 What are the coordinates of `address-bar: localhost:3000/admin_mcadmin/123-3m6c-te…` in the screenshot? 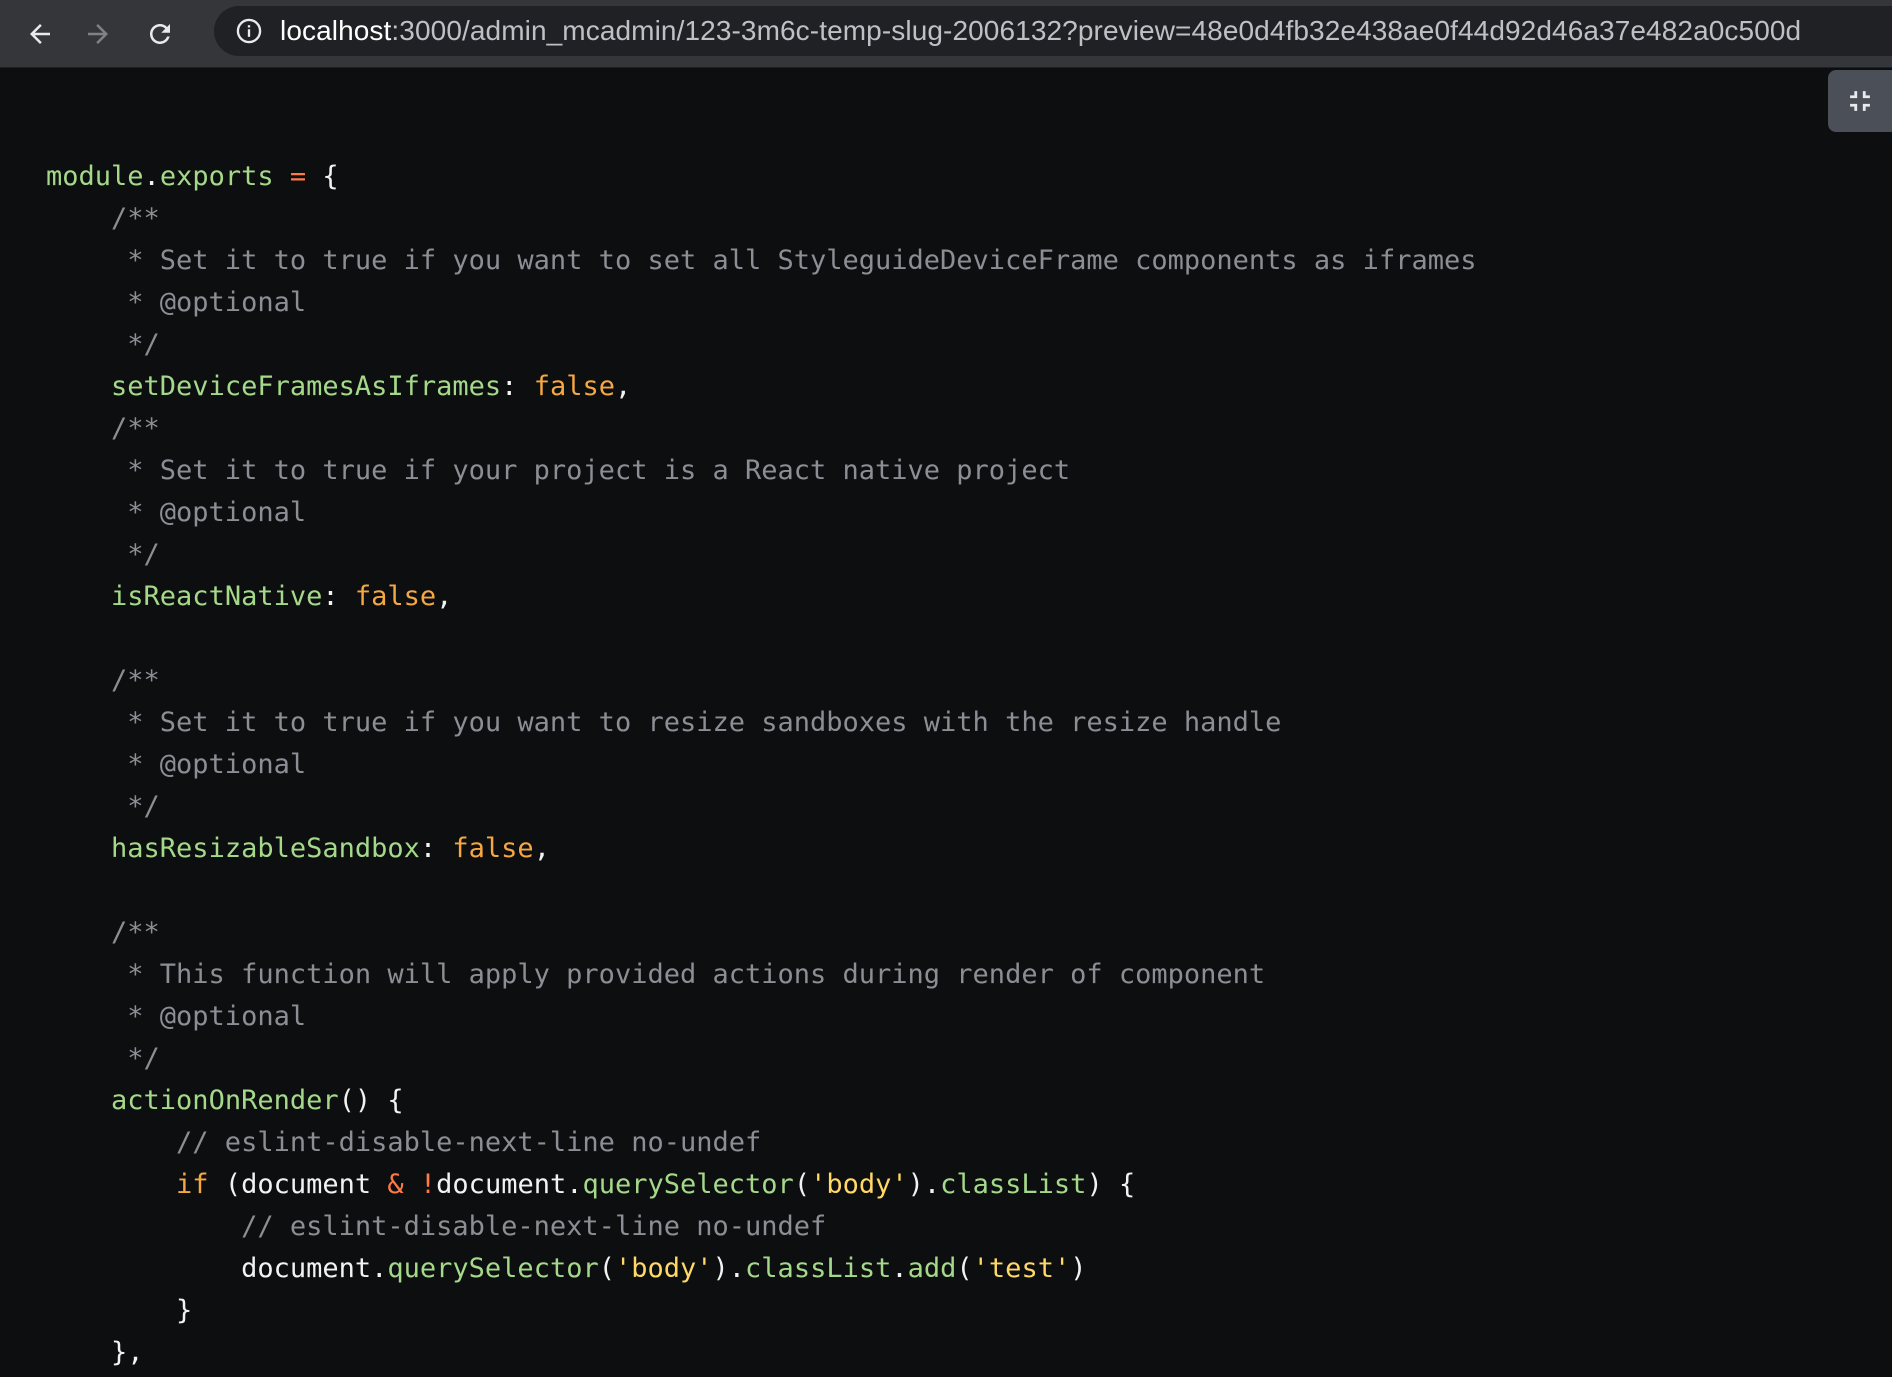 It's located at (1053, 31).